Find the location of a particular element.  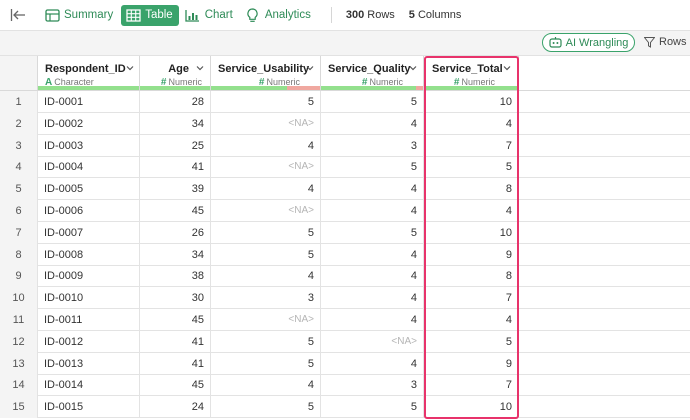

tab-summary: Summary is located at coordinates (79, 15).